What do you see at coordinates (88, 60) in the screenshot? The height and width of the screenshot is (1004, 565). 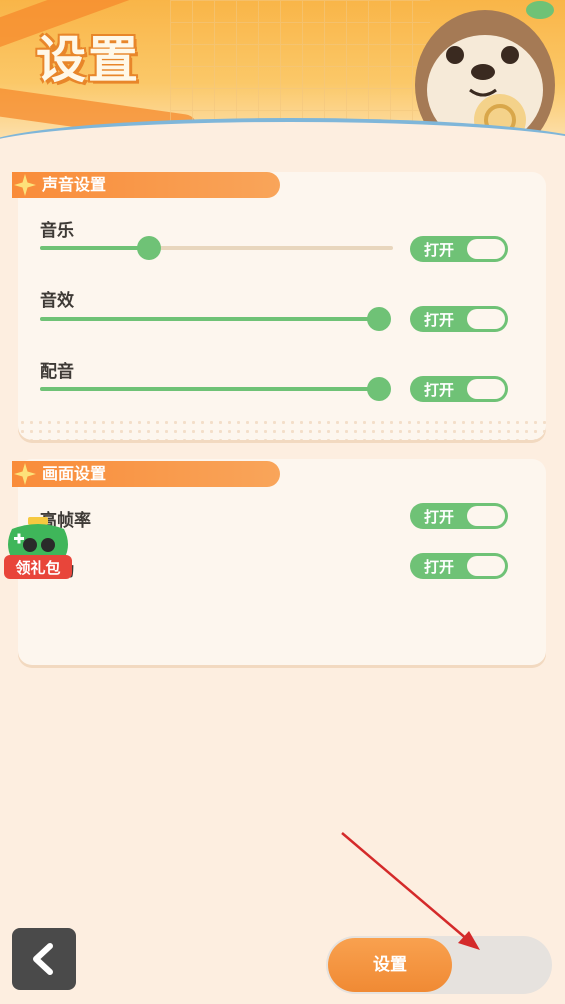 I see `page-title: 设置` at bounding box center [88, 60].